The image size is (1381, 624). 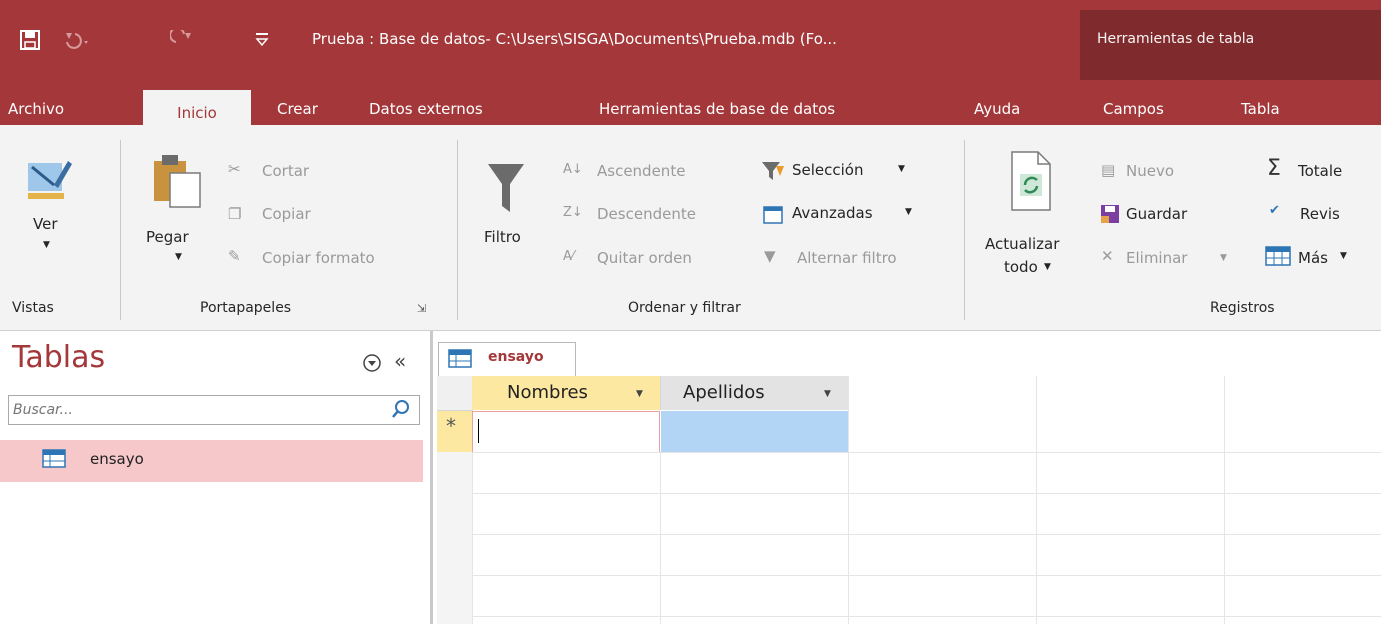 What do you see at coordinates (285, 171) in the screenshot?
I see `cortar-button: Cortar` at bounding box center [285, 171].